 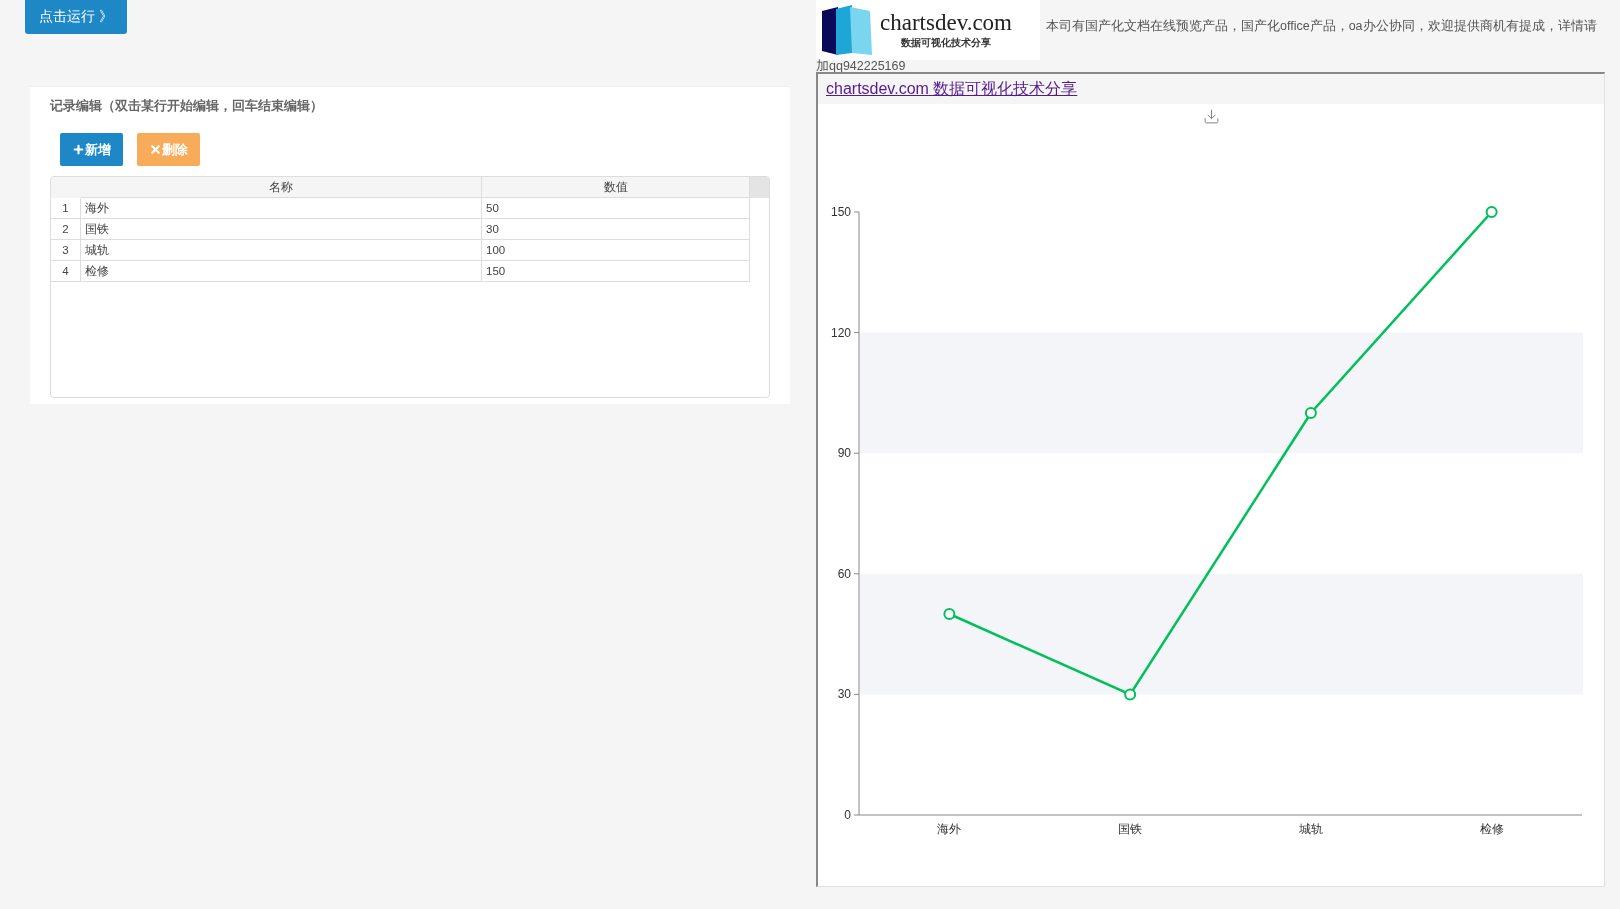 I want to click on row-number: 1, so click(x=66, y=208).